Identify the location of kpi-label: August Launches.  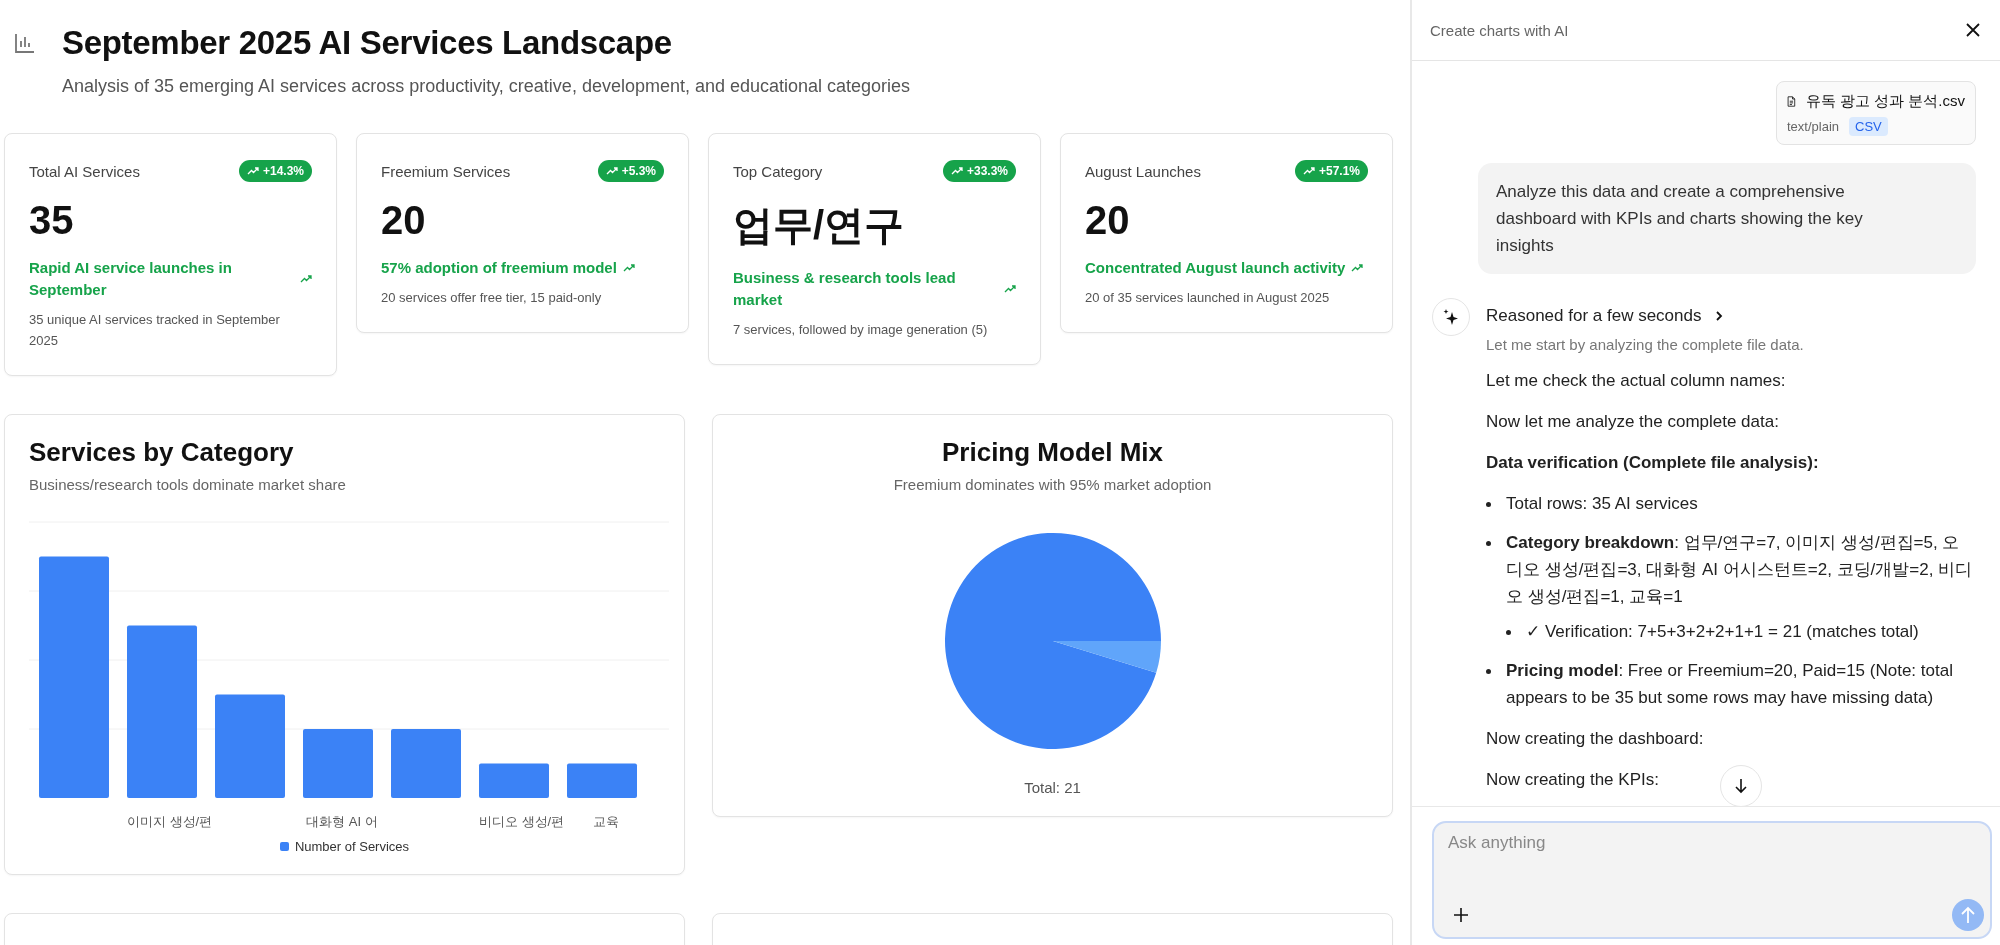
(1143, 171).